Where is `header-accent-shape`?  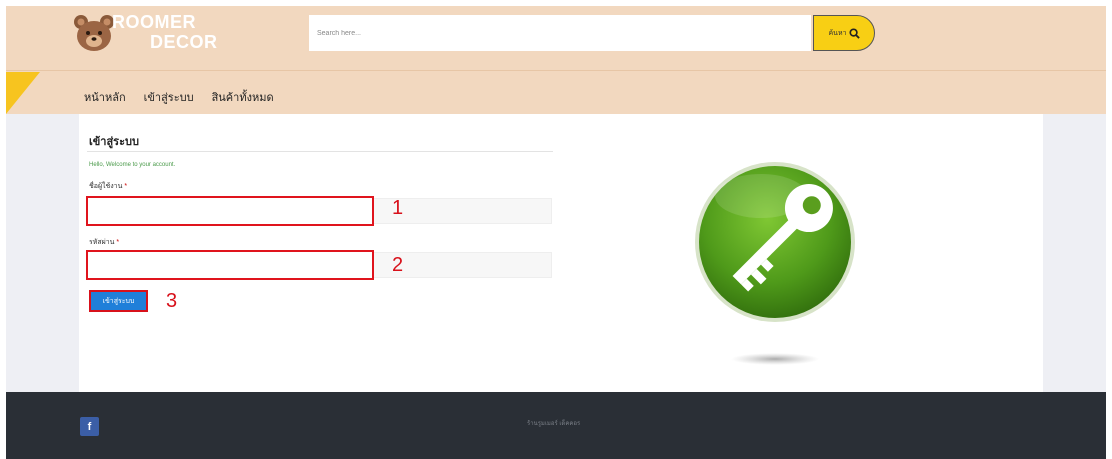 header-accent-shape is located at coordinates (23, 93).